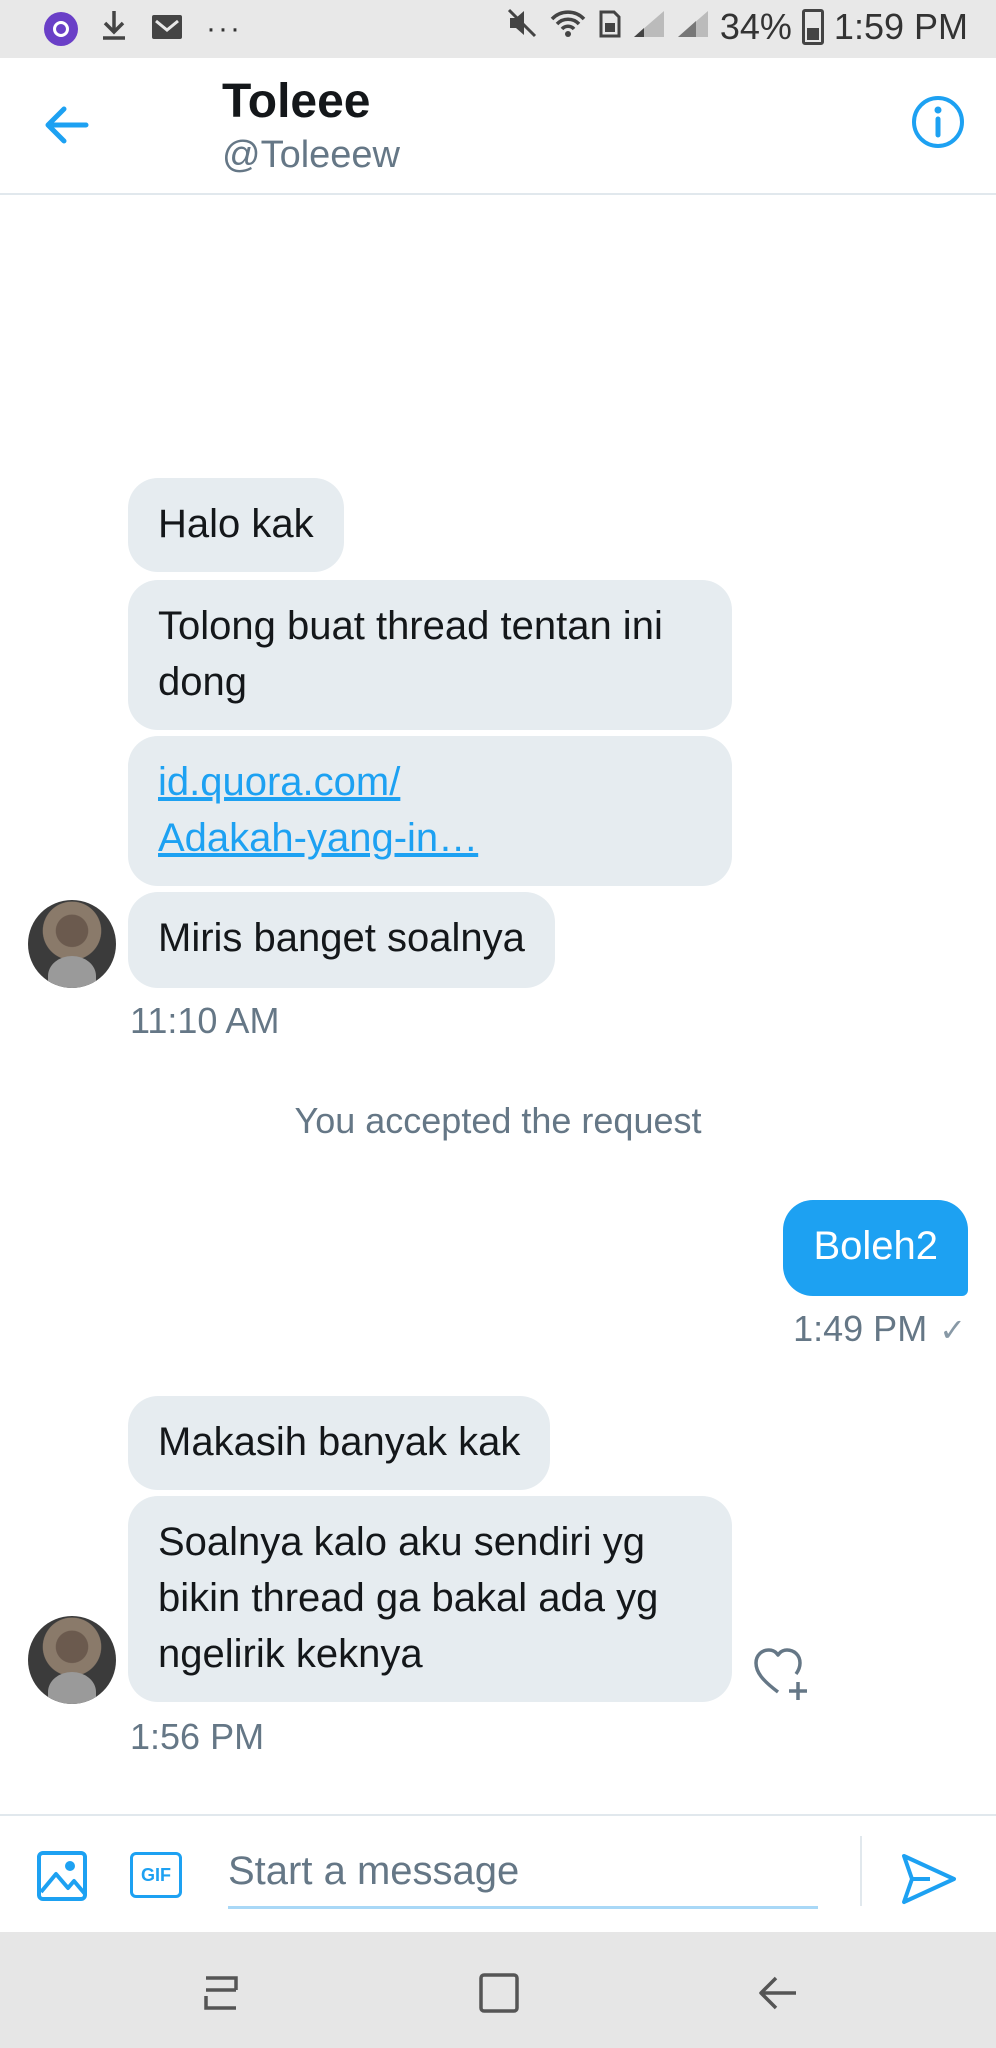 Image resolution: width=996 pixels, height=2048 pixels. Describe the element at coordinates (114, 29) in the screenshot. I see `download-icon` at that location.